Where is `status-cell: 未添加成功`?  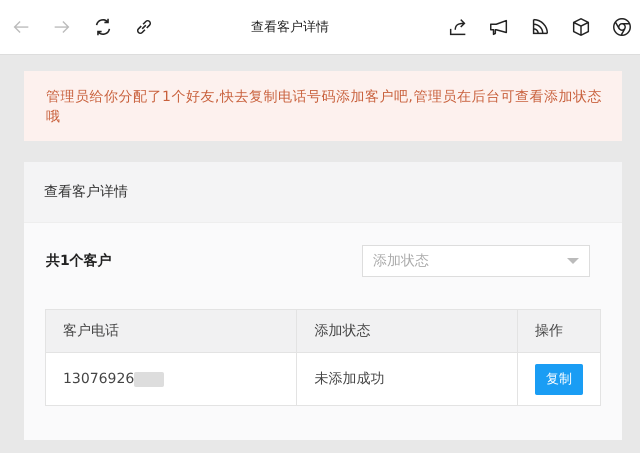 status-cell: 未添加成功 is located at coordinates (407, 379).